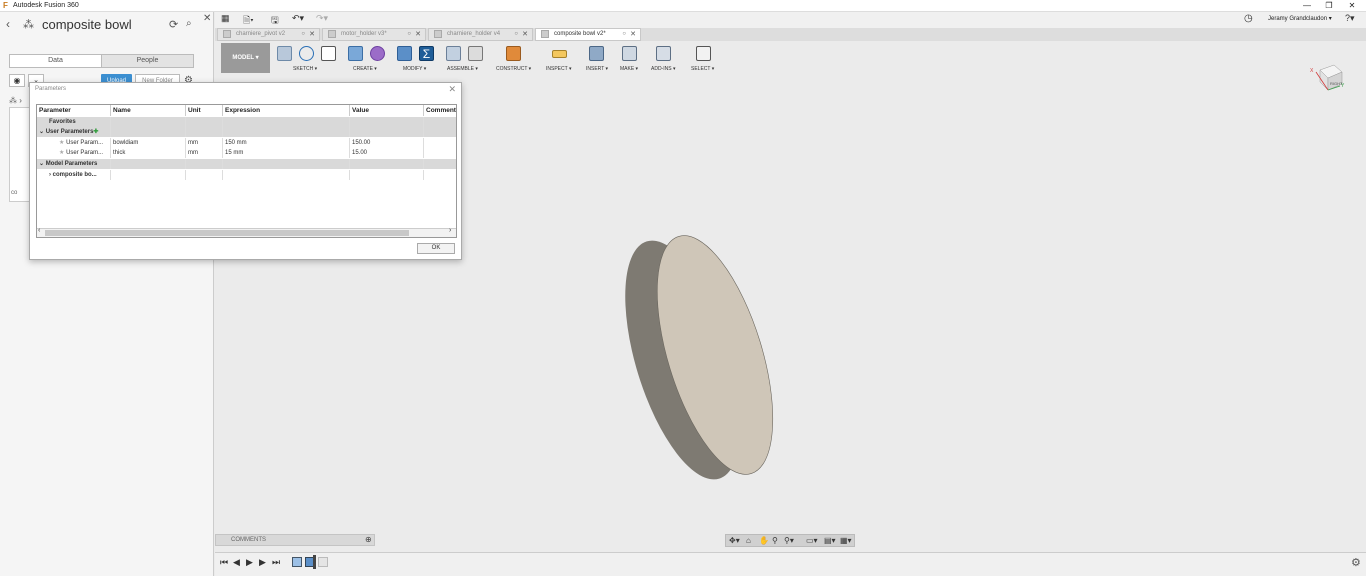  I want to click on scroll-left-icon: ‹, so click(39, 230).